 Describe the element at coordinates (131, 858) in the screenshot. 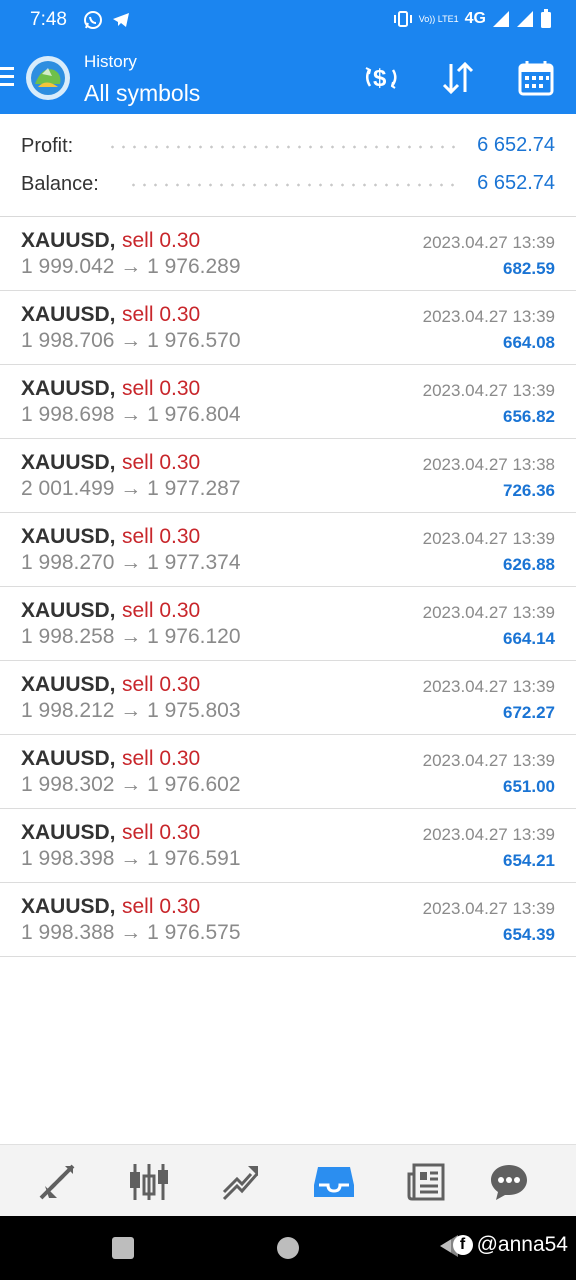

I see `trade-prices: 1 998.398 → 1 976.591` at that location.